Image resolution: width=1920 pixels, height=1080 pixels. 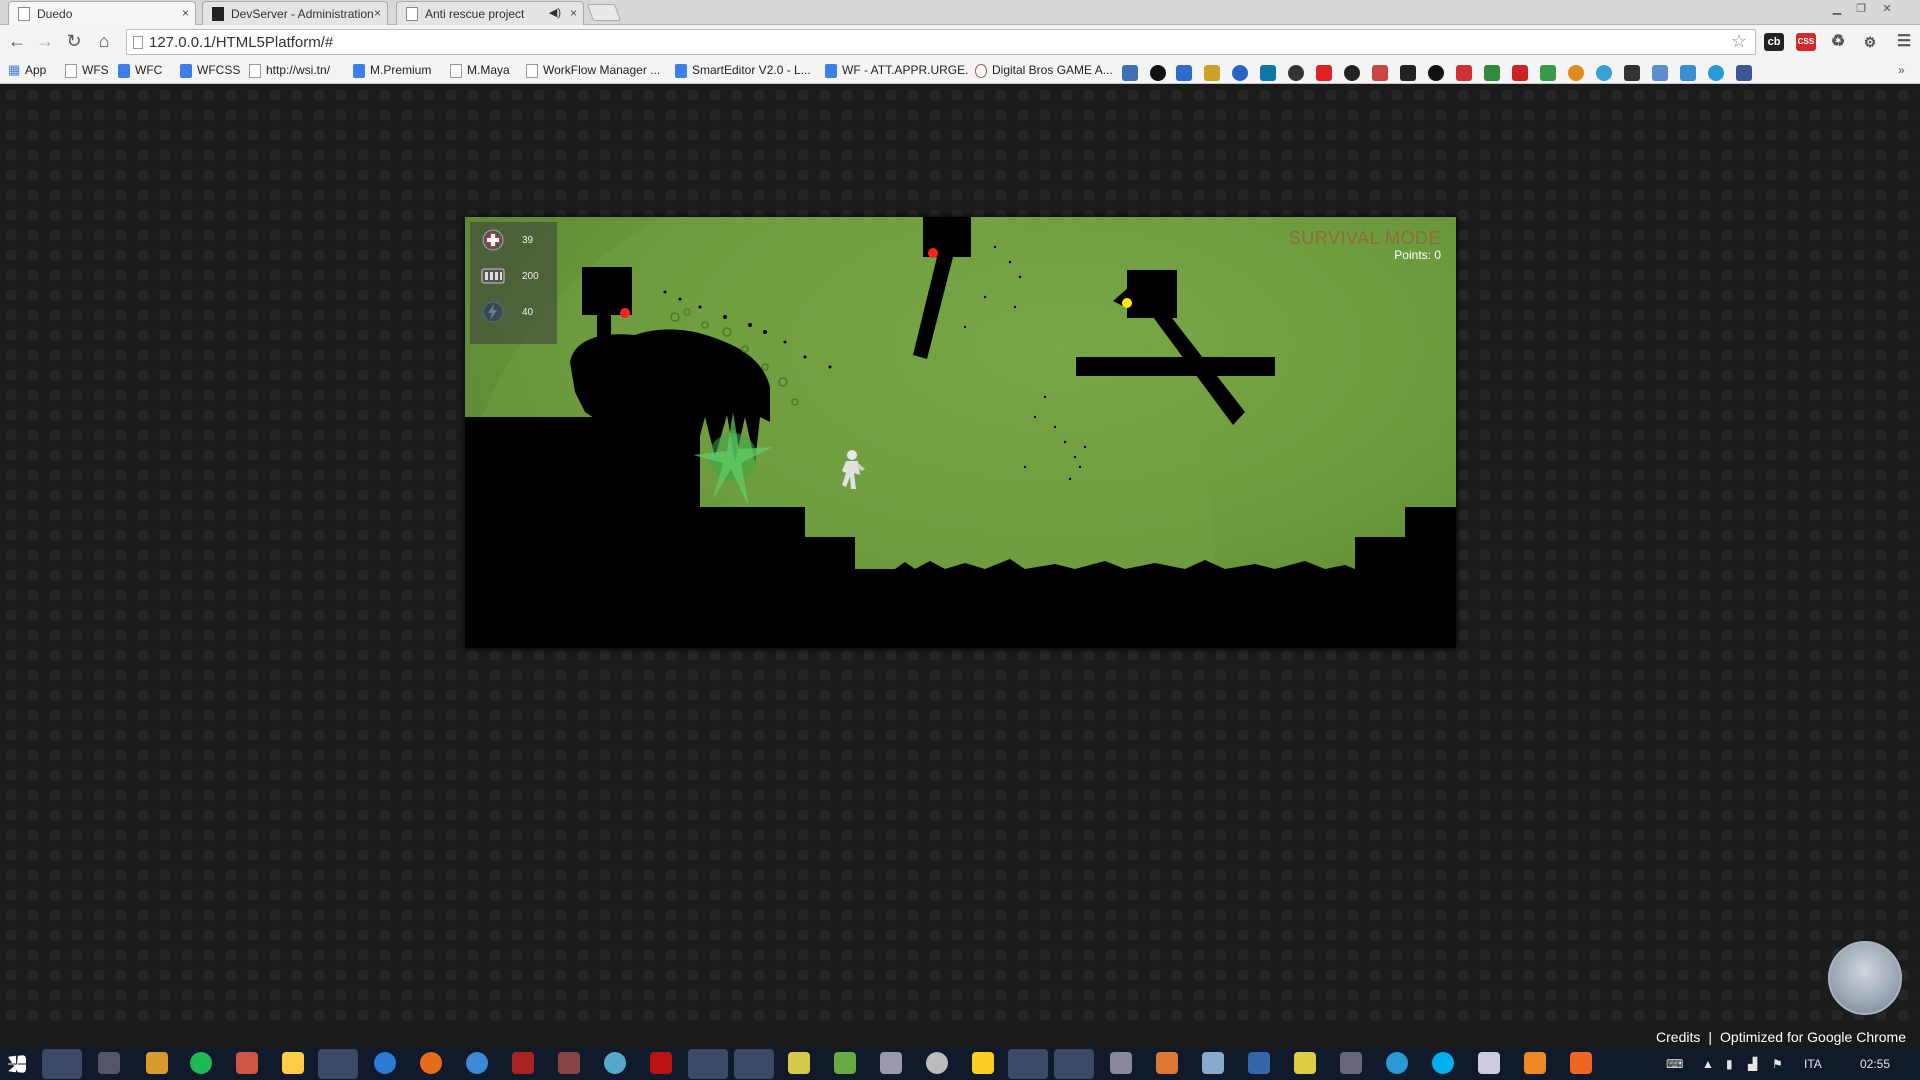 I want to click on android-icon, so click(x=845, y=1063).